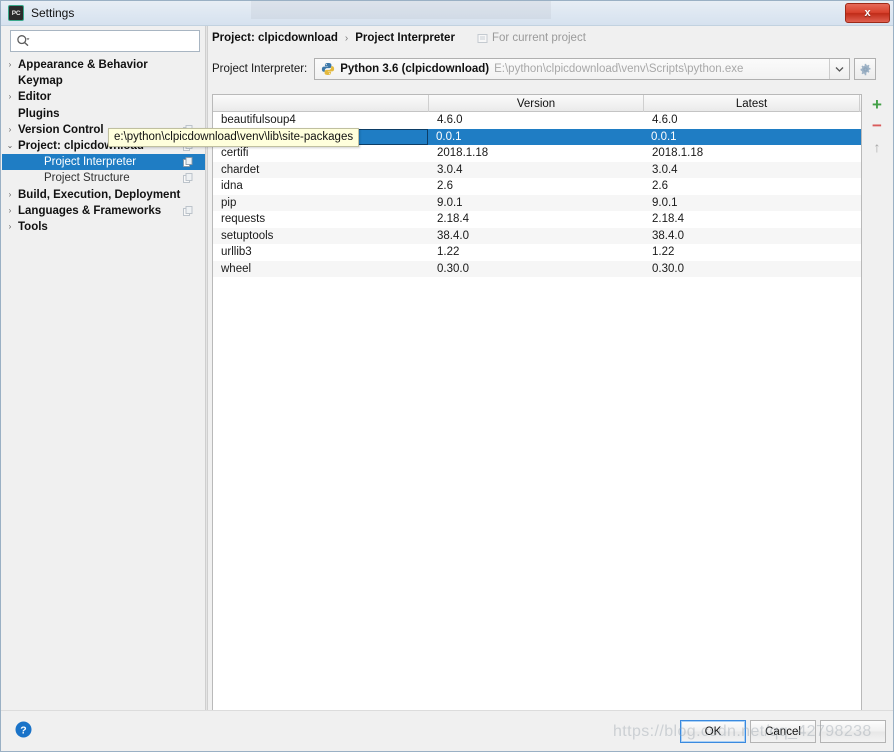  What do you see at coordinates (90, 162) in the screenshot?
I see `sidebar-item-label: Project Interpreter` at bounding box center [90, 162].